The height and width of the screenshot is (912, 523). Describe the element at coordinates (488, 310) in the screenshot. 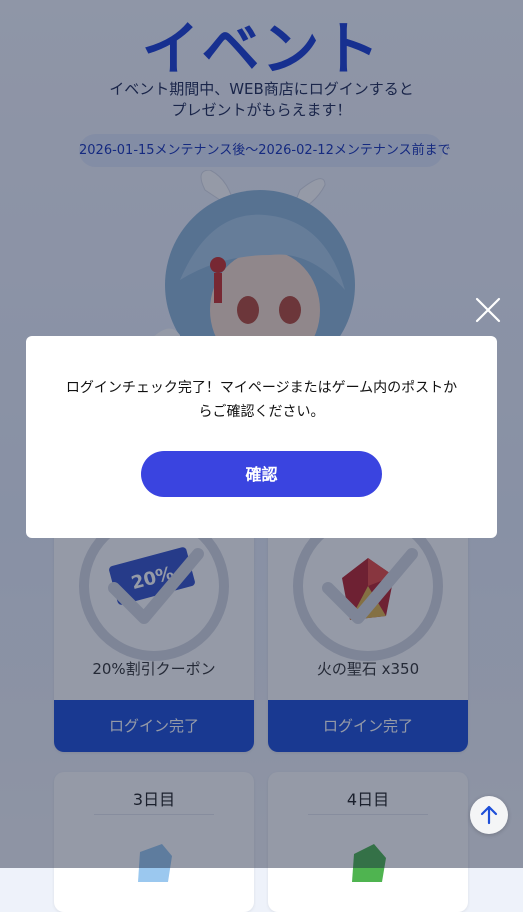

I see `close-icon` at that location.